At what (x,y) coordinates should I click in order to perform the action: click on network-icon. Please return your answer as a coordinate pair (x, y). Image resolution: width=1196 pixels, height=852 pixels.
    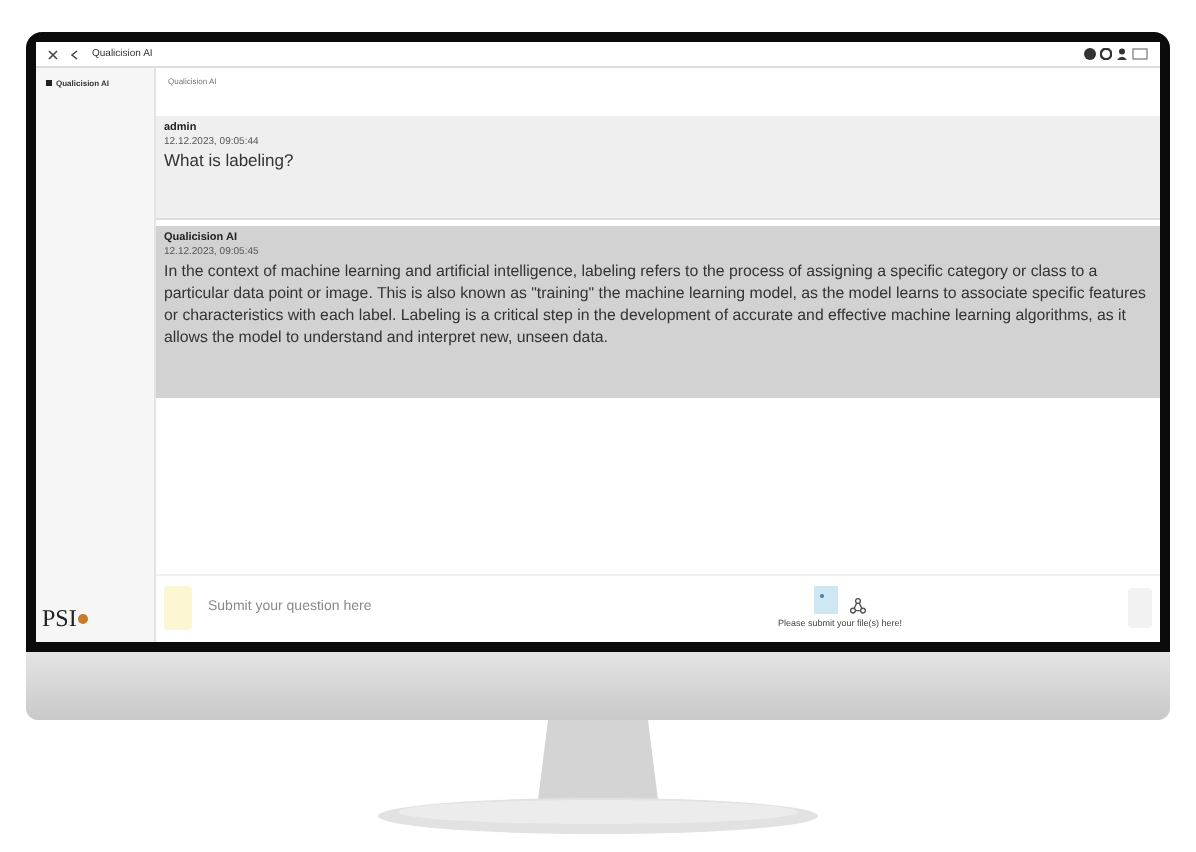
    Looking at the image, I should click on (858, 606).